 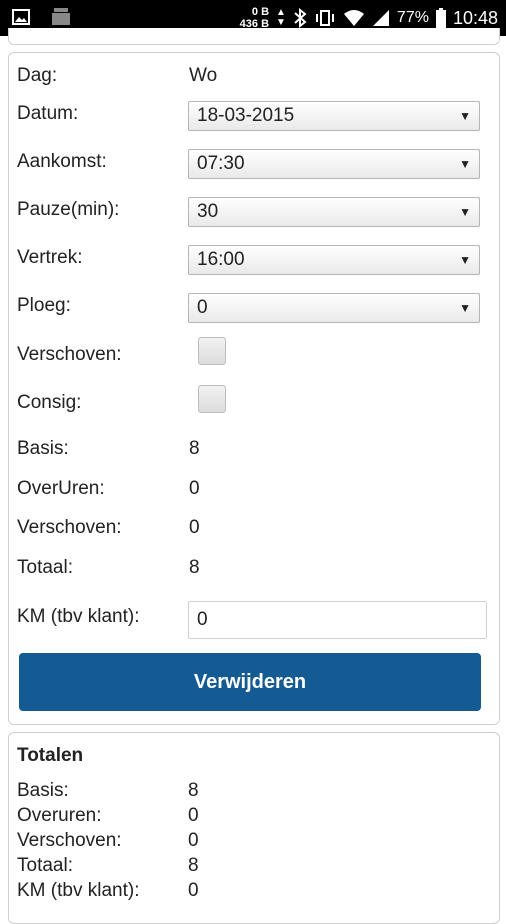 What do you see at coordinates (194, 527) in the screenshot?
I see `verschoven-value: 0` at bounding box center [194, 527].